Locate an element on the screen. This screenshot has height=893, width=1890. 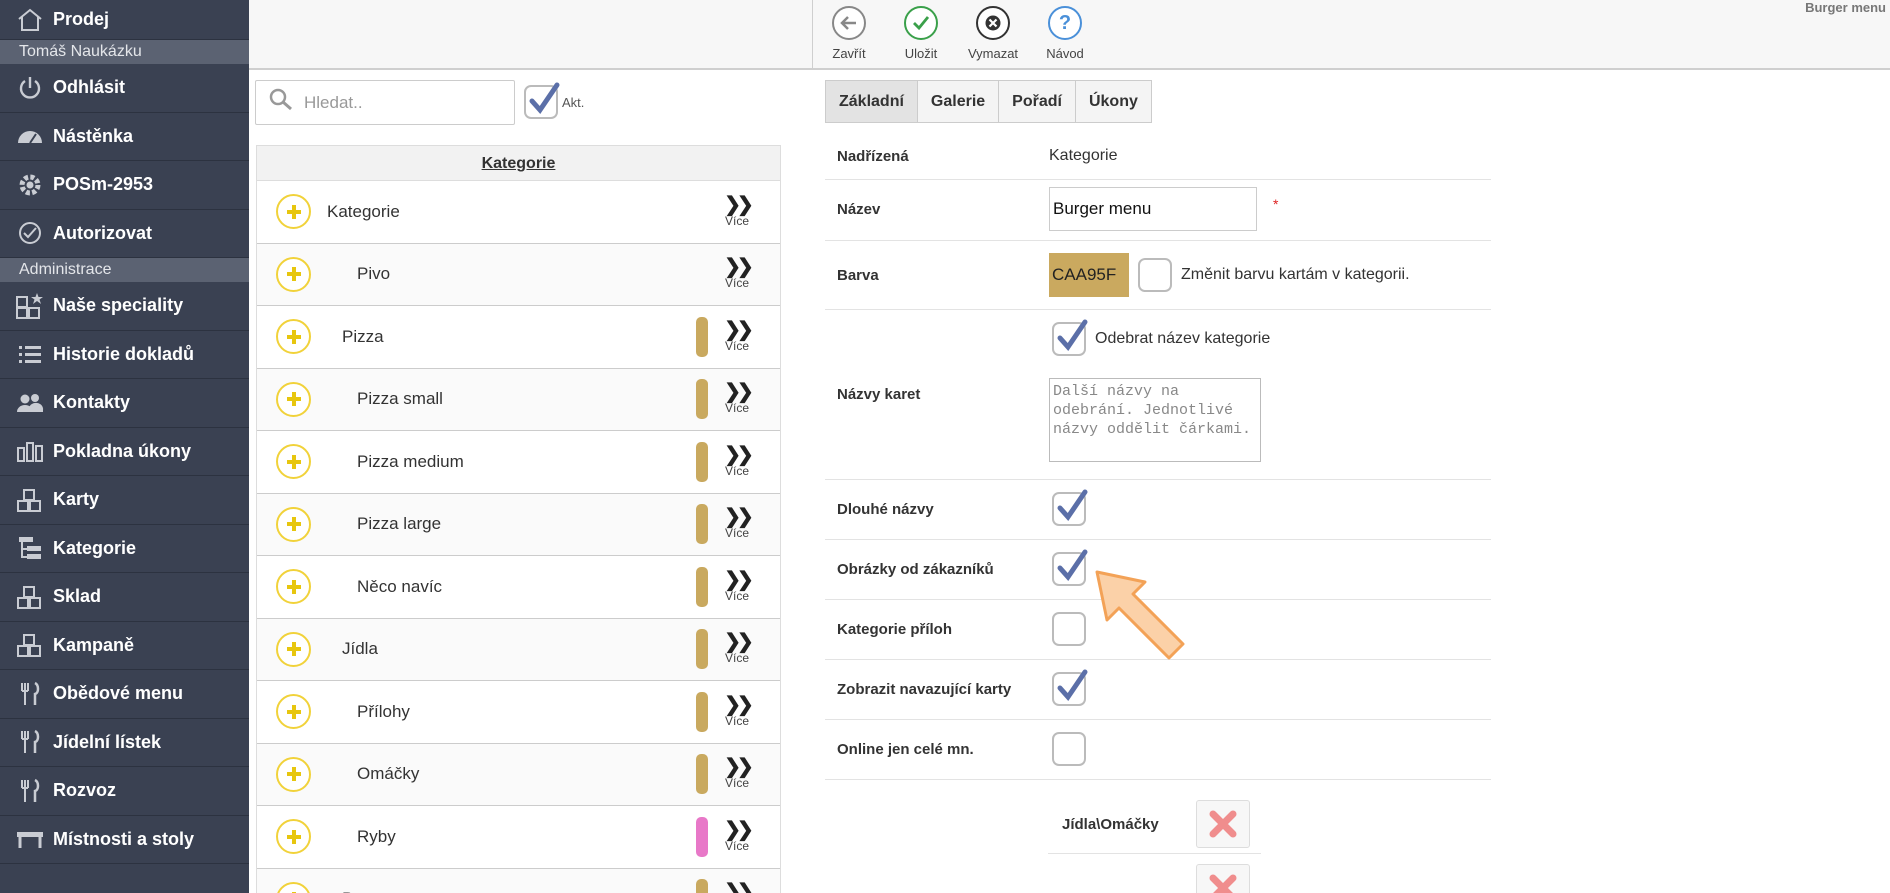
sidebar-item-prodej: Prodej is located at coordinates (124, 20).